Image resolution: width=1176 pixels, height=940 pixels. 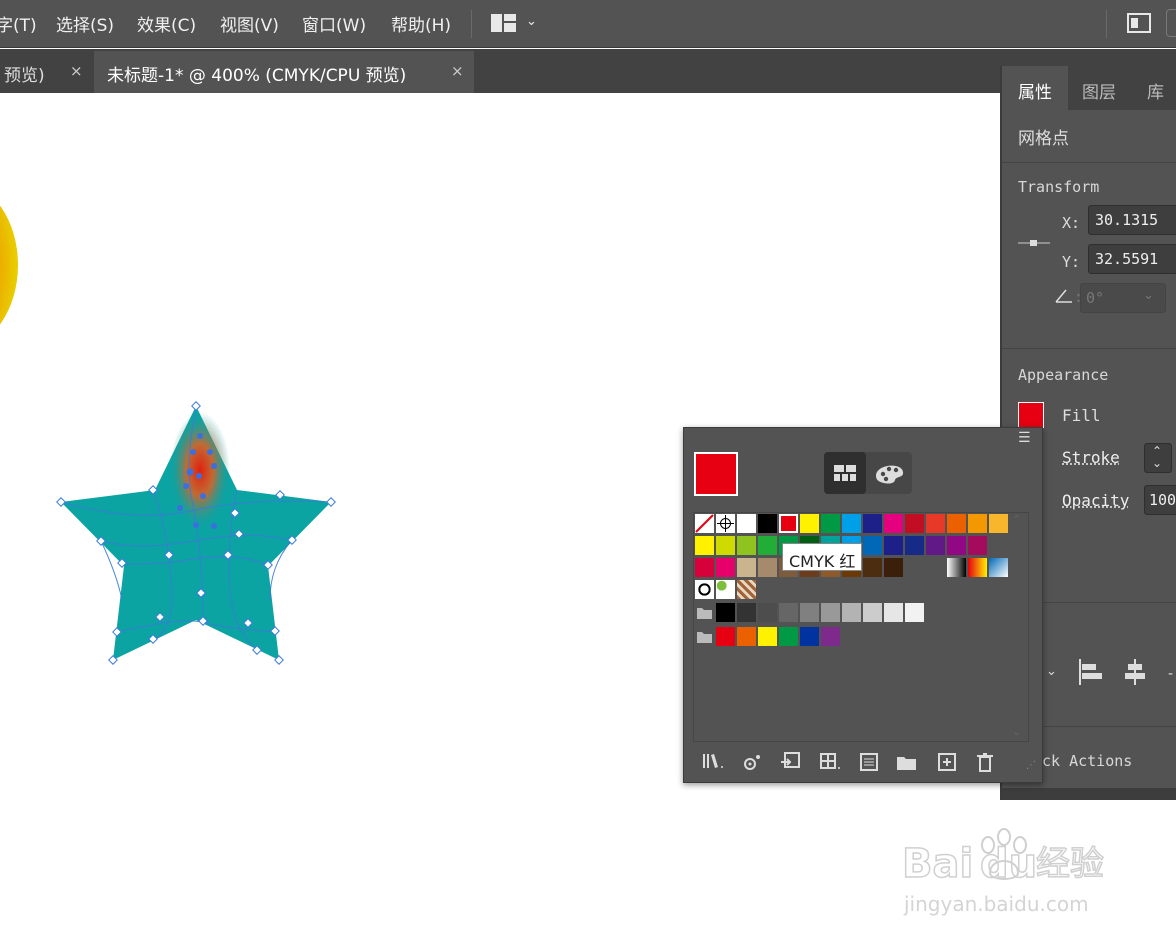 I want to click on new-swatch-icon, so click(x=947, y=762).